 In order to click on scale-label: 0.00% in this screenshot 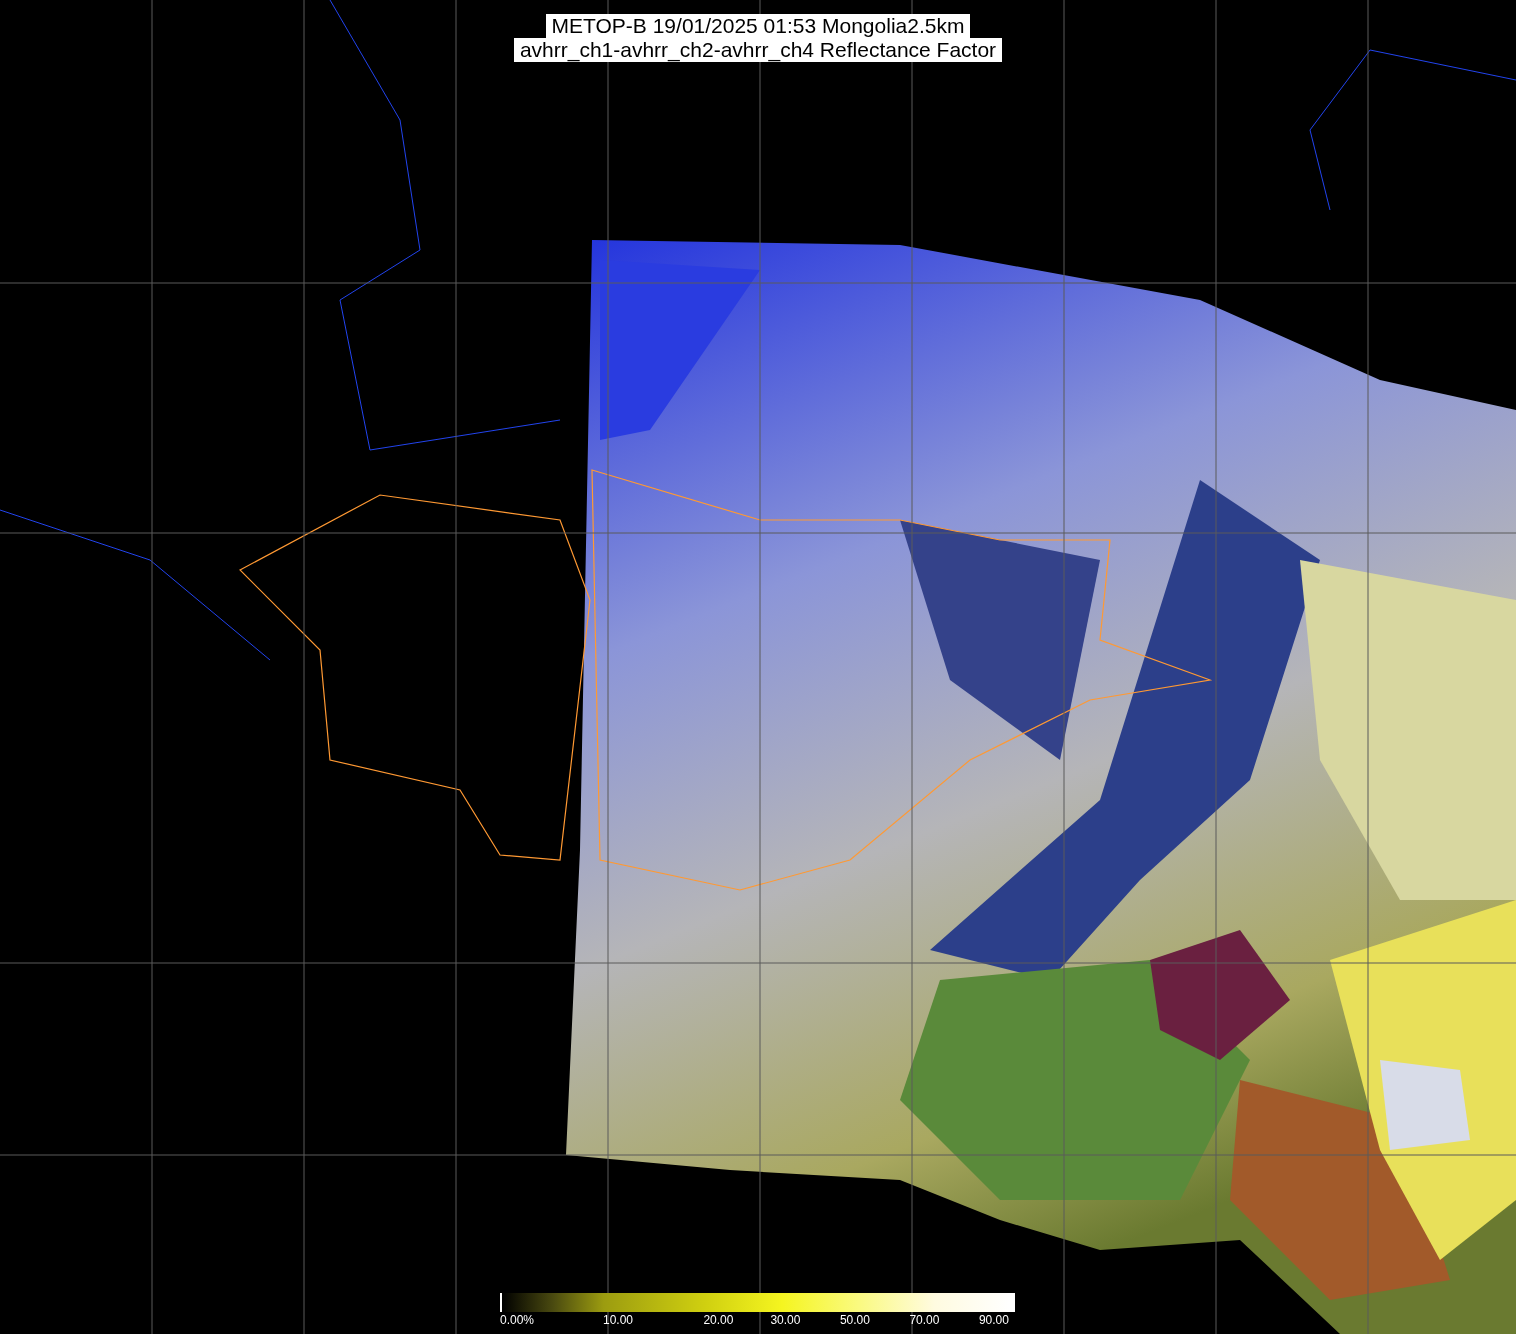, I will do `click(517, 1320)`.